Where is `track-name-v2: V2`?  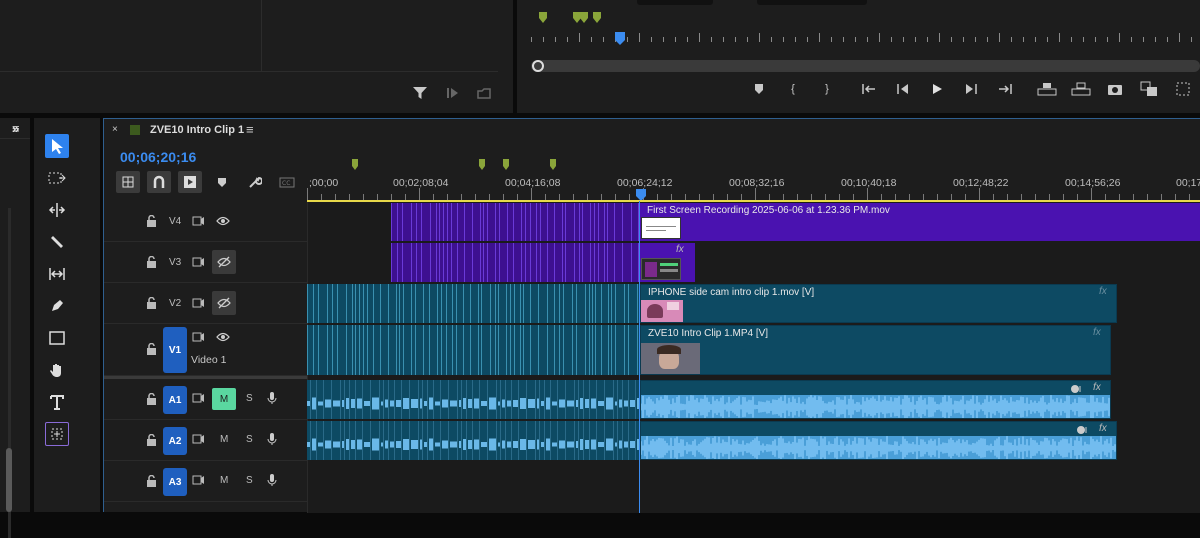 track-name-v2: V2 is located at coordinates (175, 303).